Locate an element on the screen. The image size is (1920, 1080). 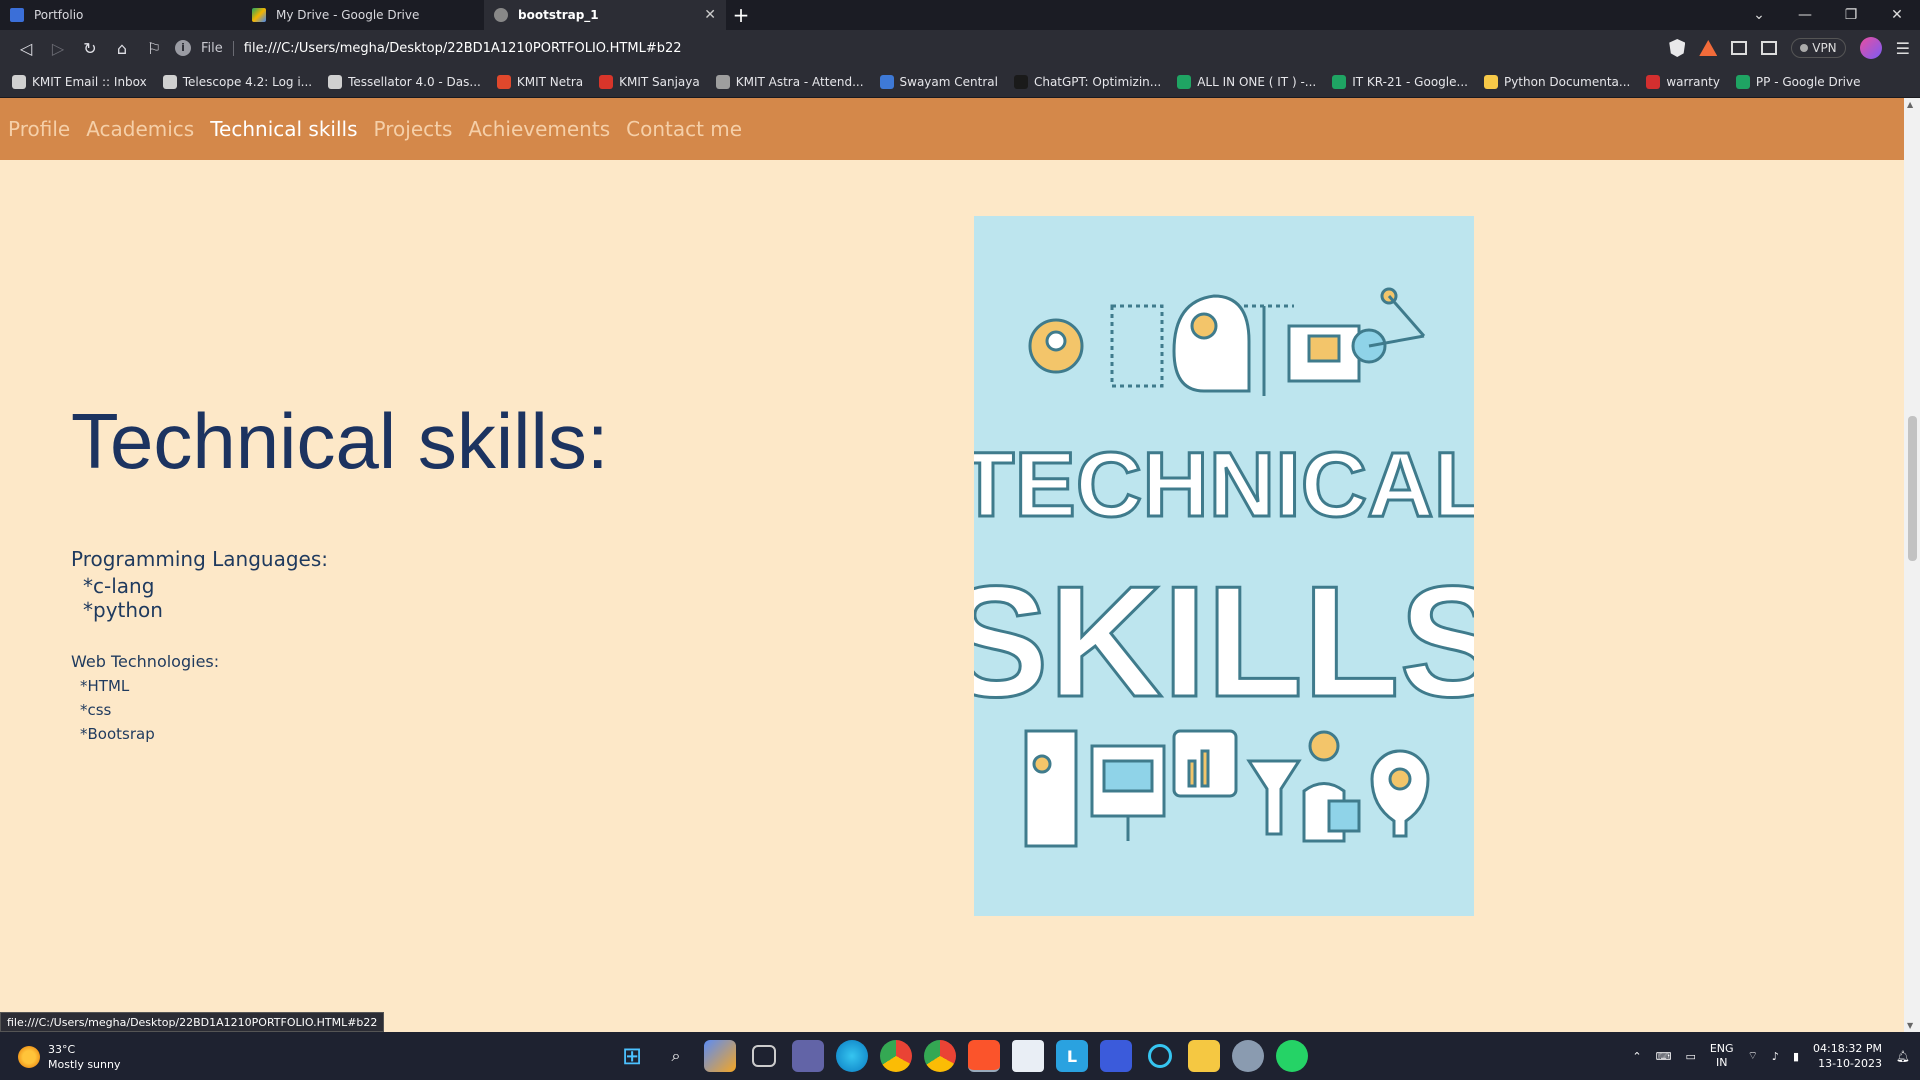
bookmark-icon: ⚐ is located at coordinates (154, 48).